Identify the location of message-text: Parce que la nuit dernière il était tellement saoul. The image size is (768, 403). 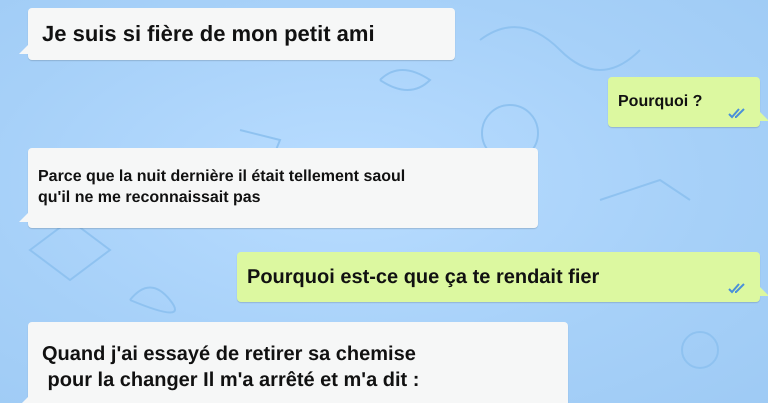
(222, 177).